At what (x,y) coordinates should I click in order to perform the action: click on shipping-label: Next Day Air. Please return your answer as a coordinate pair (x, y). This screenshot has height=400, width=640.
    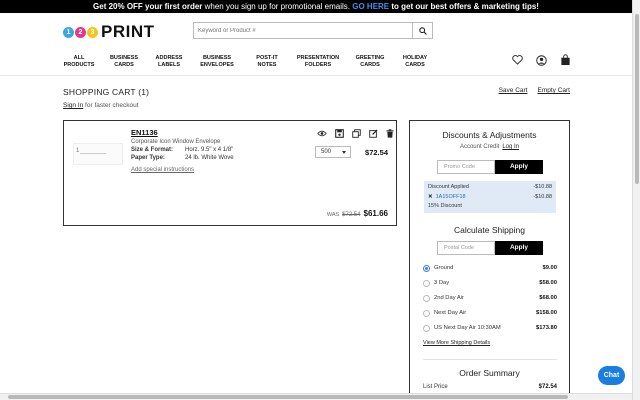
    Looking at the image, I should click on (450, 313).